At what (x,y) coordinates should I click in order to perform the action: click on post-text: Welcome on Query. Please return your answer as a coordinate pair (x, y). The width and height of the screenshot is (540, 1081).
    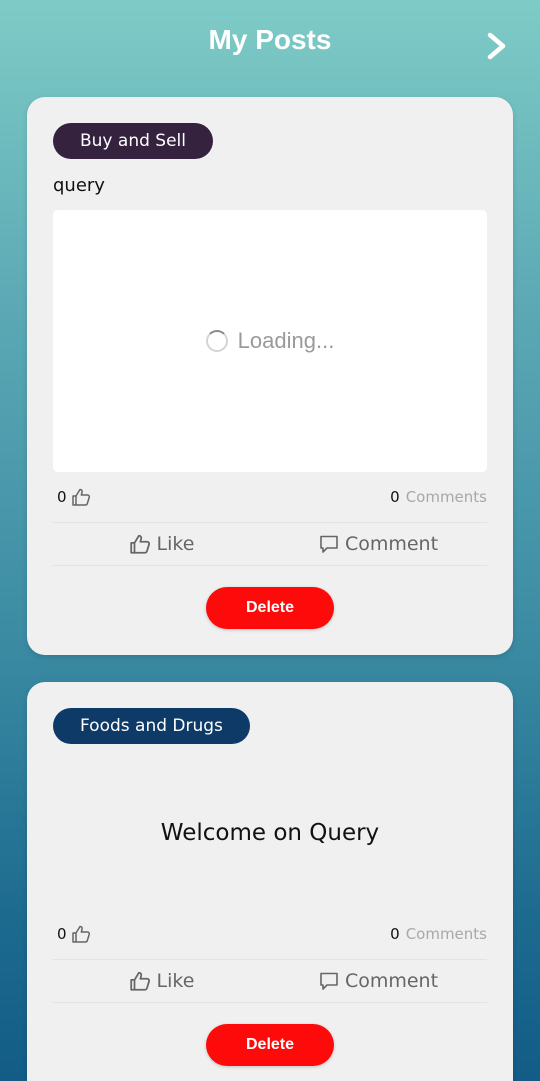
    Looking at the image, I should click on (270, 833).